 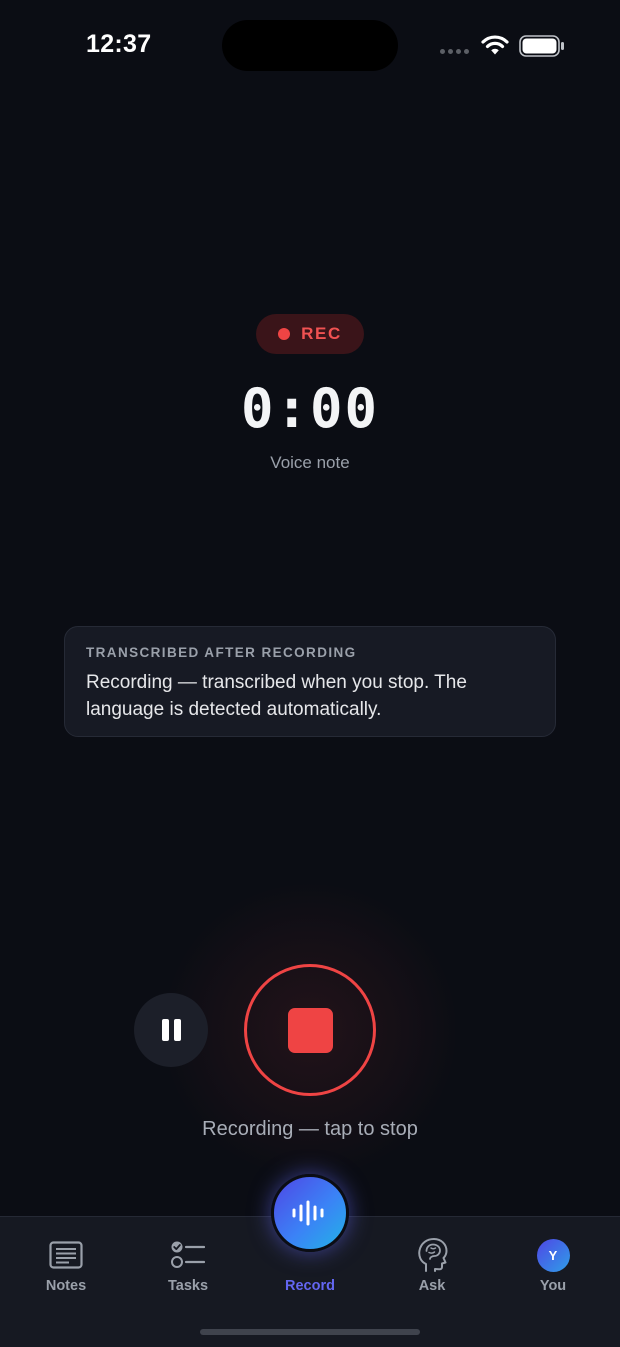 I want to click on tab-you: Y You, so click(x=553, y=1262).